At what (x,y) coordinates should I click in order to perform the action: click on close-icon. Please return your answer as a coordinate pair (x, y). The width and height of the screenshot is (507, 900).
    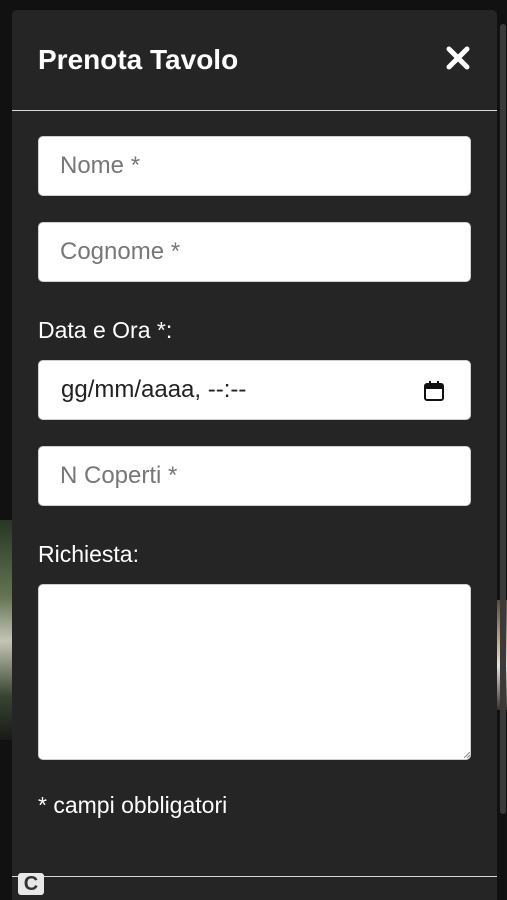
    Looking at the image, I should click on (458, 58).